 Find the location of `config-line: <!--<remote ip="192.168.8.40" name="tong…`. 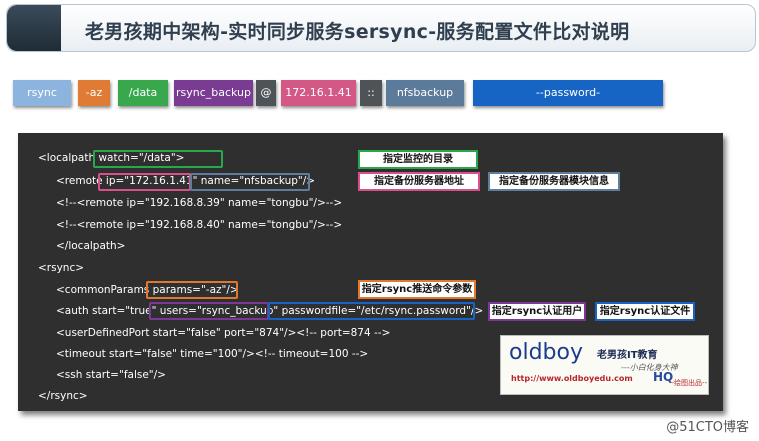

config-line: <!--<remote ip="192.168.8.40" name="tong… is located at coordinates (199, 225).